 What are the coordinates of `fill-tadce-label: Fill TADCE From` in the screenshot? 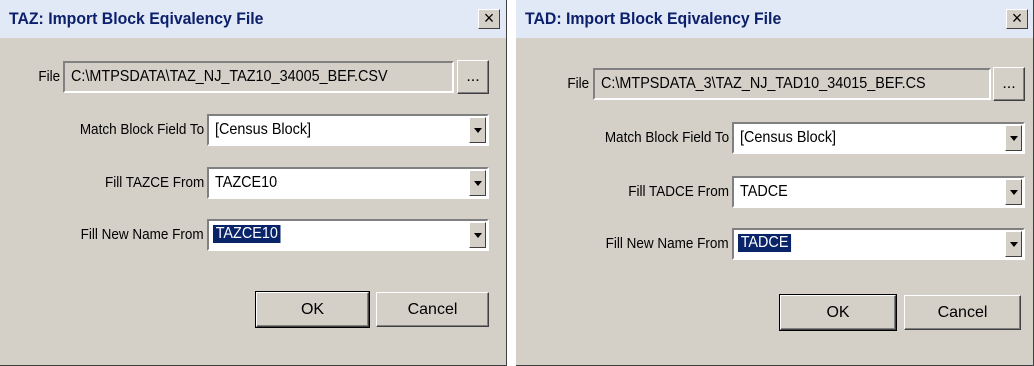 It's located at (678, 191).